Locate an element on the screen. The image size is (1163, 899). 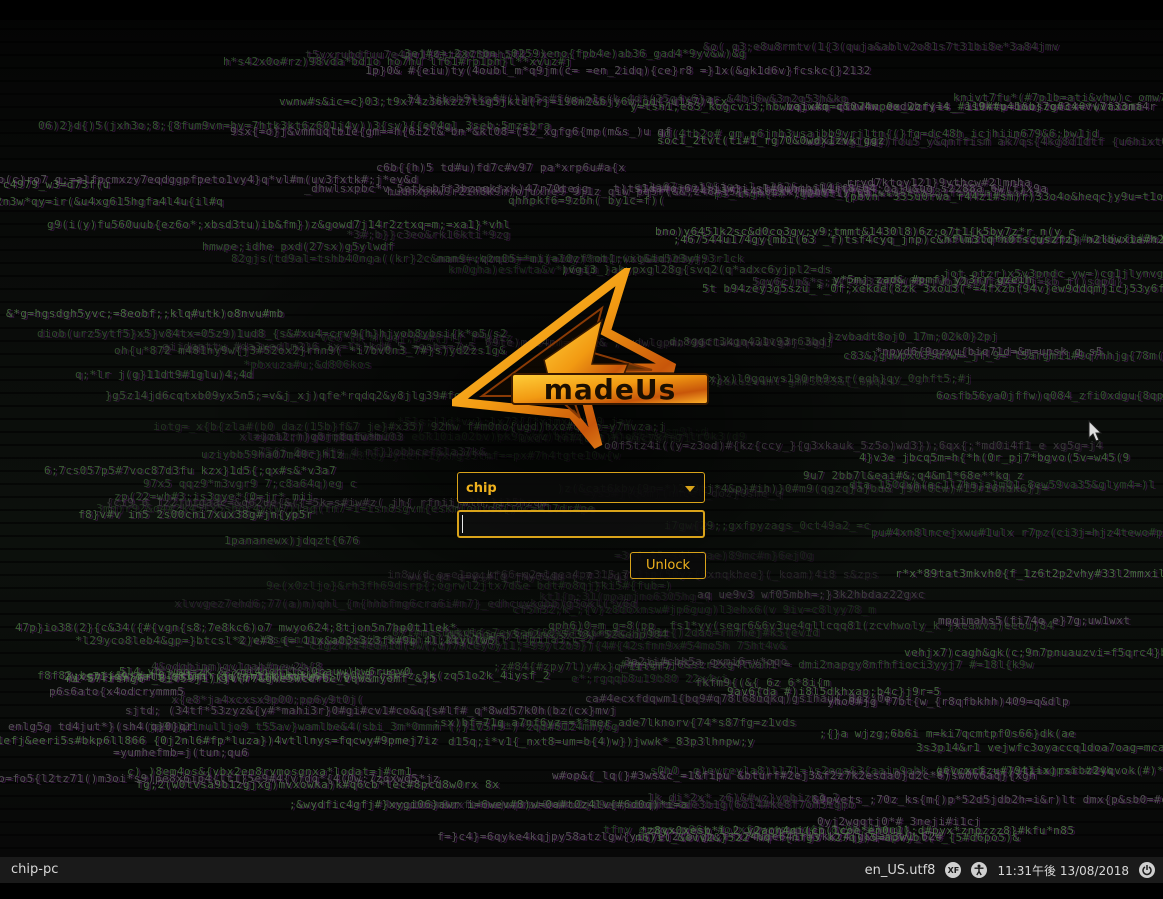
bottom-panel: chip-pc en_US.utf8 XF 11:31午後 13/08/2018 is located at coordinates (581, 870).